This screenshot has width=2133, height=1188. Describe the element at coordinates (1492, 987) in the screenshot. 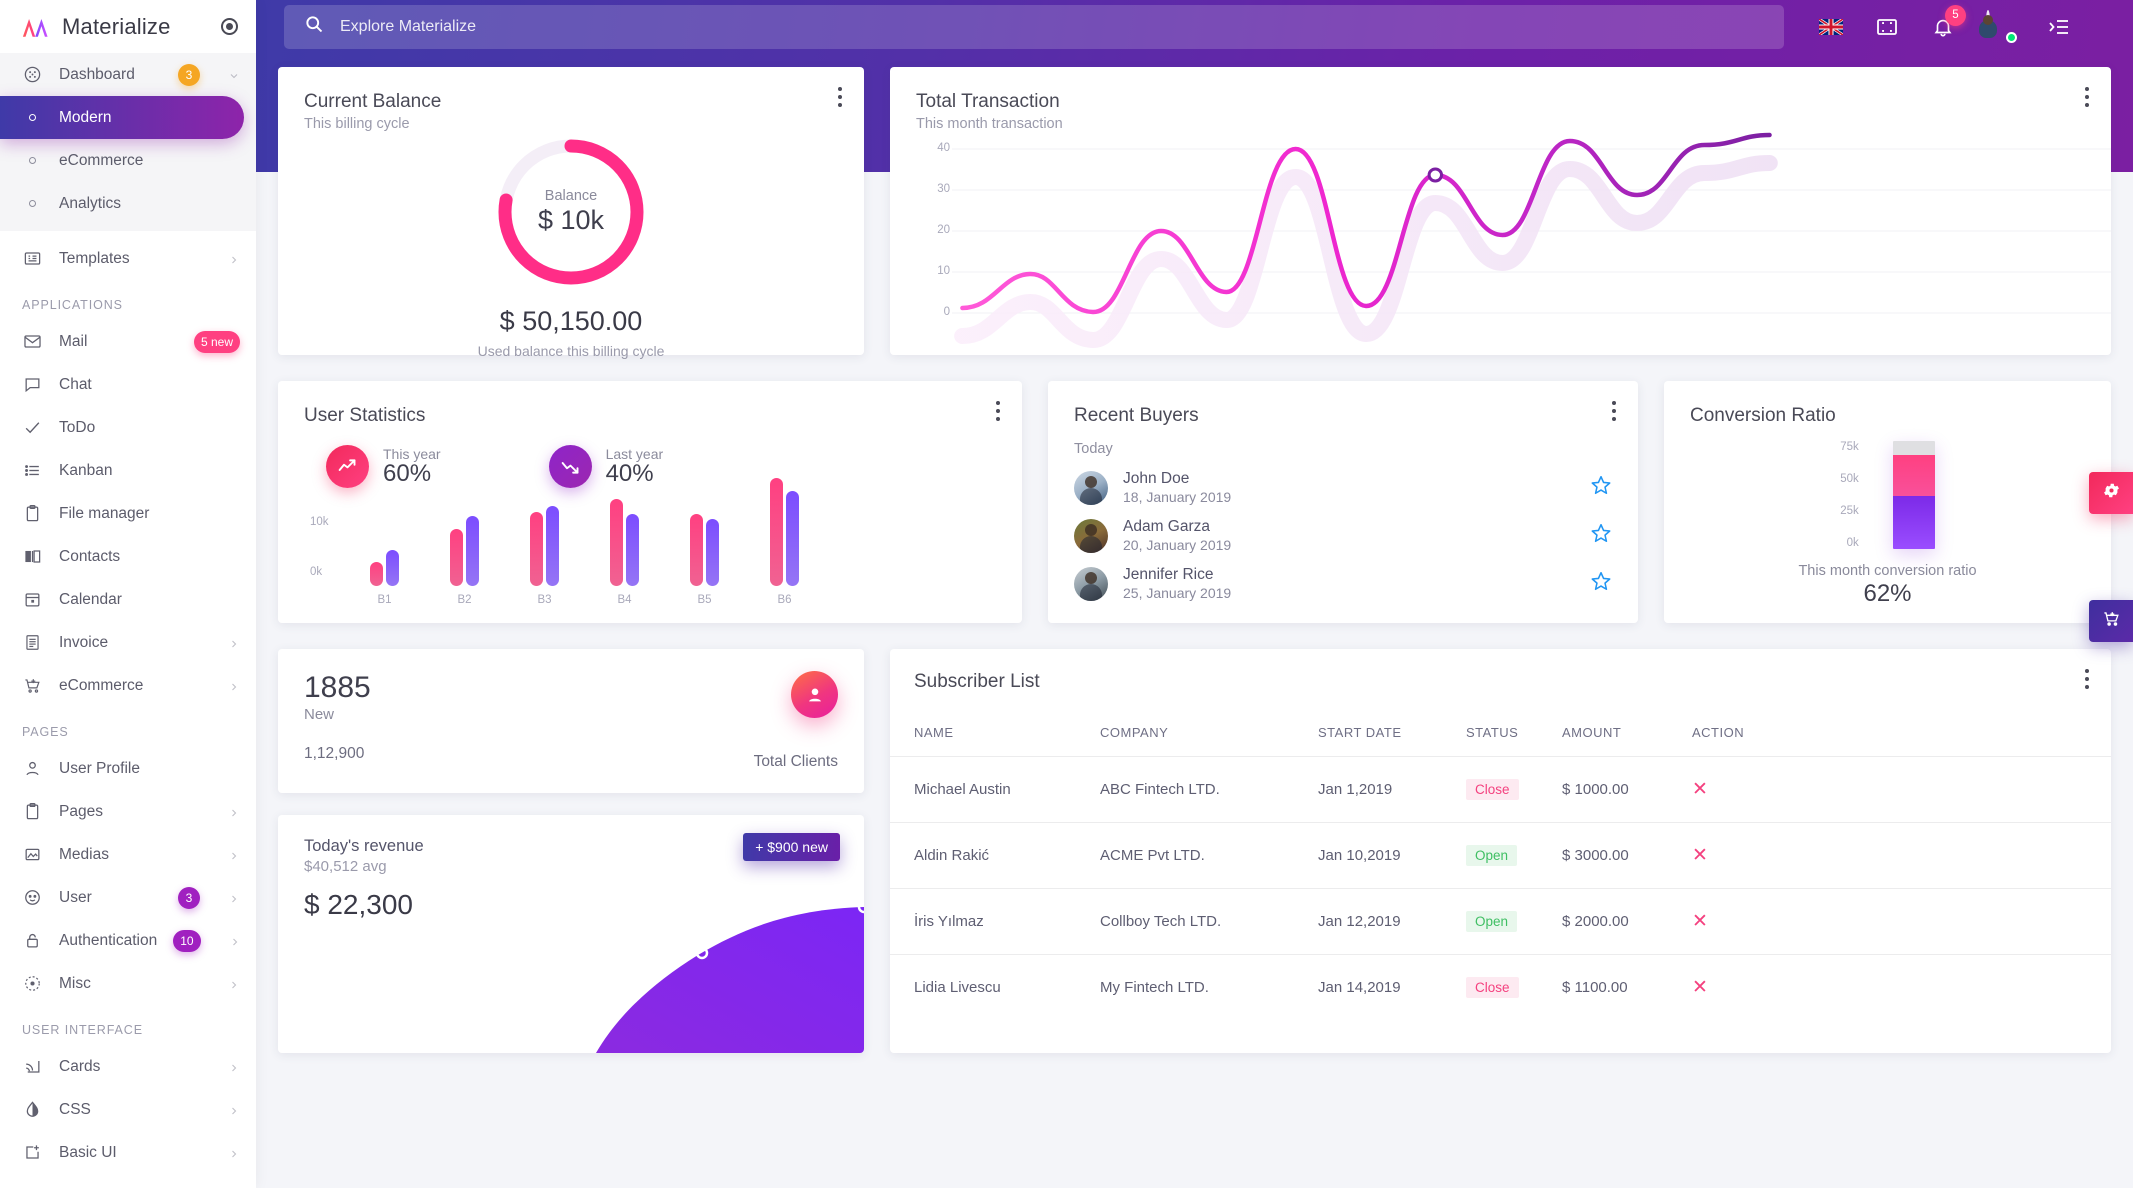

I see `status-badge: Close` at that location.